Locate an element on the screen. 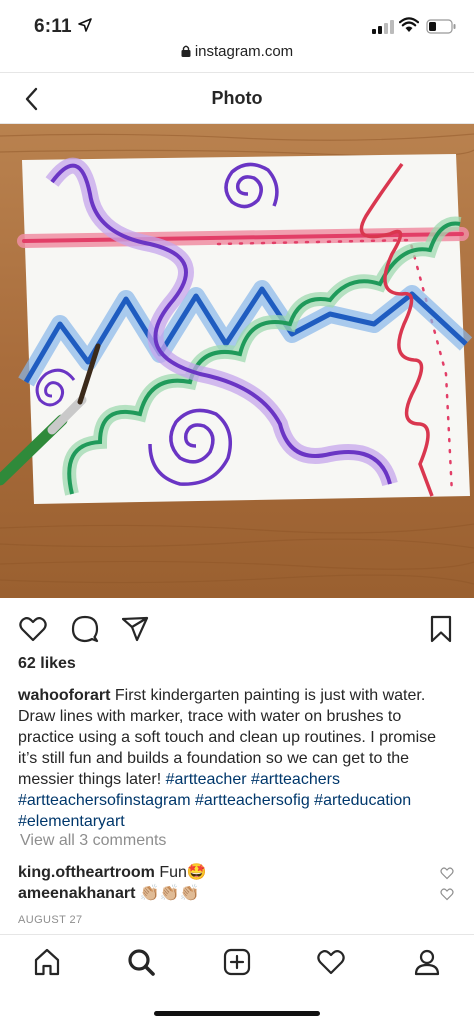 The width and height of the screenshot is (474, 1025). likes-count: 62 likes is located at coordinates (47, 664).